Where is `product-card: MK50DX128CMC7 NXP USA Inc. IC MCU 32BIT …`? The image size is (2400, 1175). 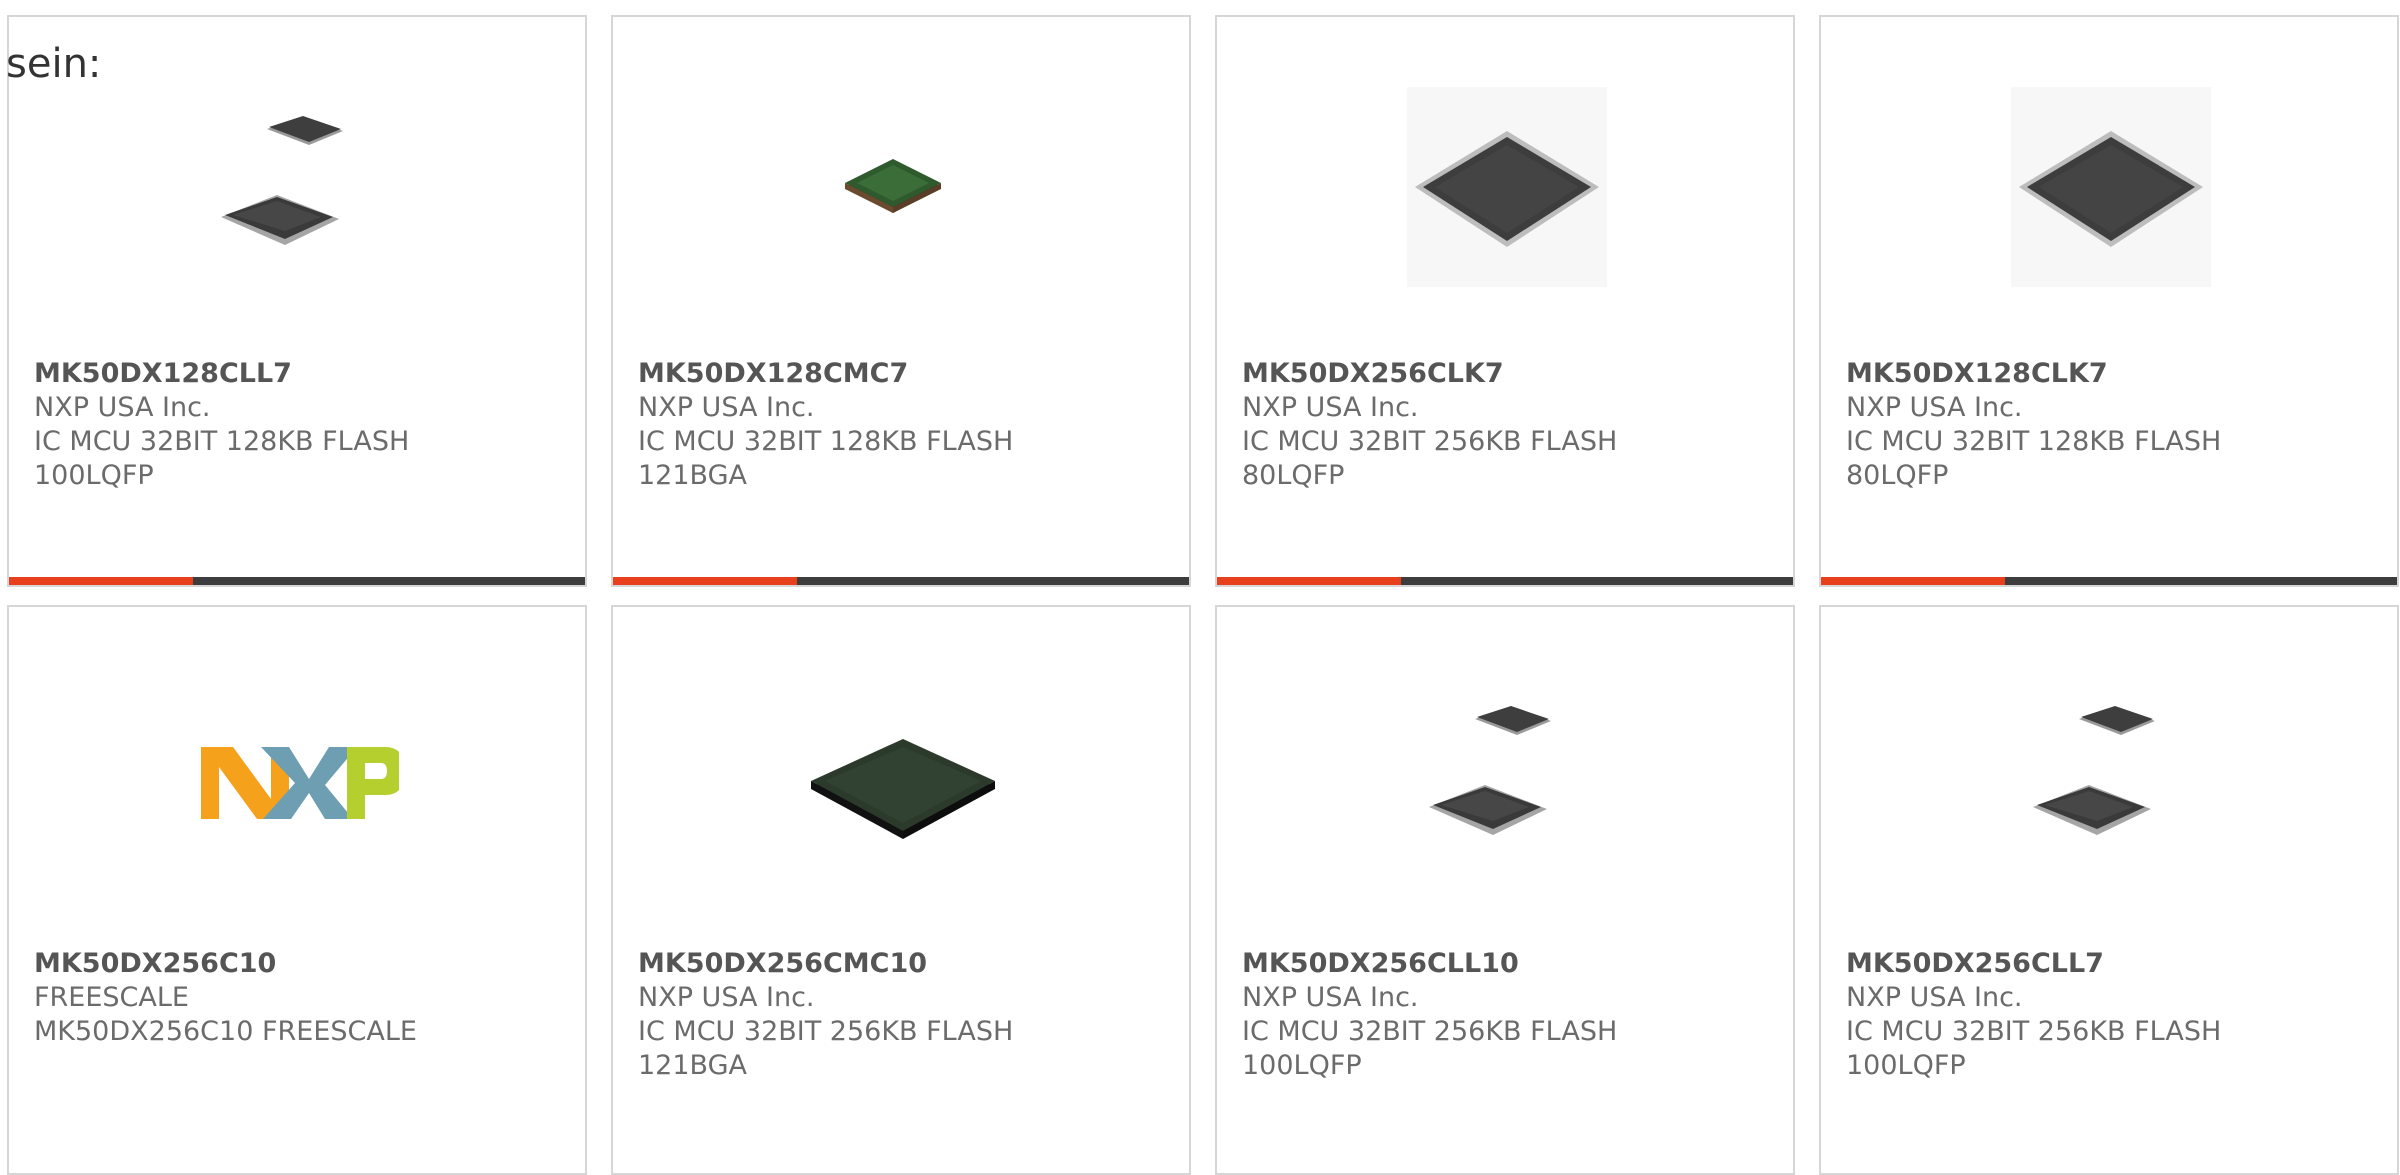
product-card: MK50DX128CMC7 NXP USA Inc. IC MCU 32BIT … is located at coordinates (901, 301).